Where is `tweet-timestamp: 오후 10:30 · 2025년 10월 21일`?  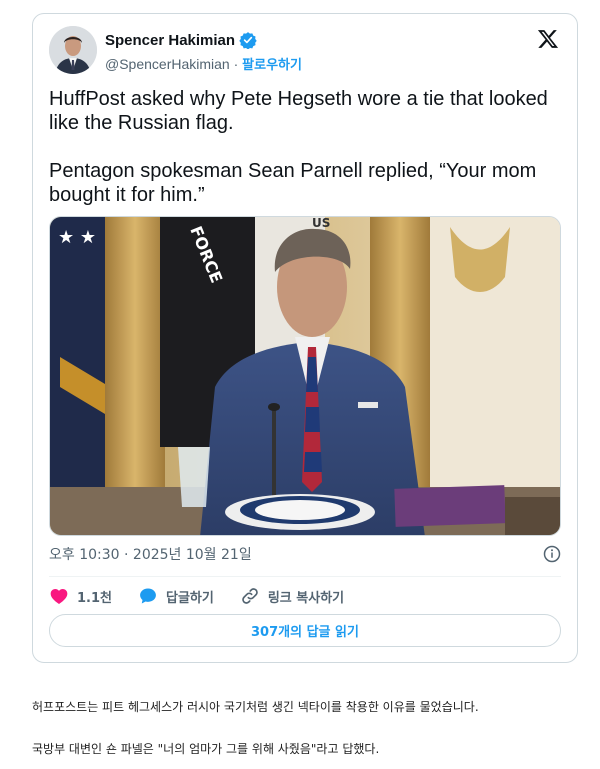
tweet-timestamp: 오후 10:30 · 2025년 10월 21일 is located at coordinates (150, 554).